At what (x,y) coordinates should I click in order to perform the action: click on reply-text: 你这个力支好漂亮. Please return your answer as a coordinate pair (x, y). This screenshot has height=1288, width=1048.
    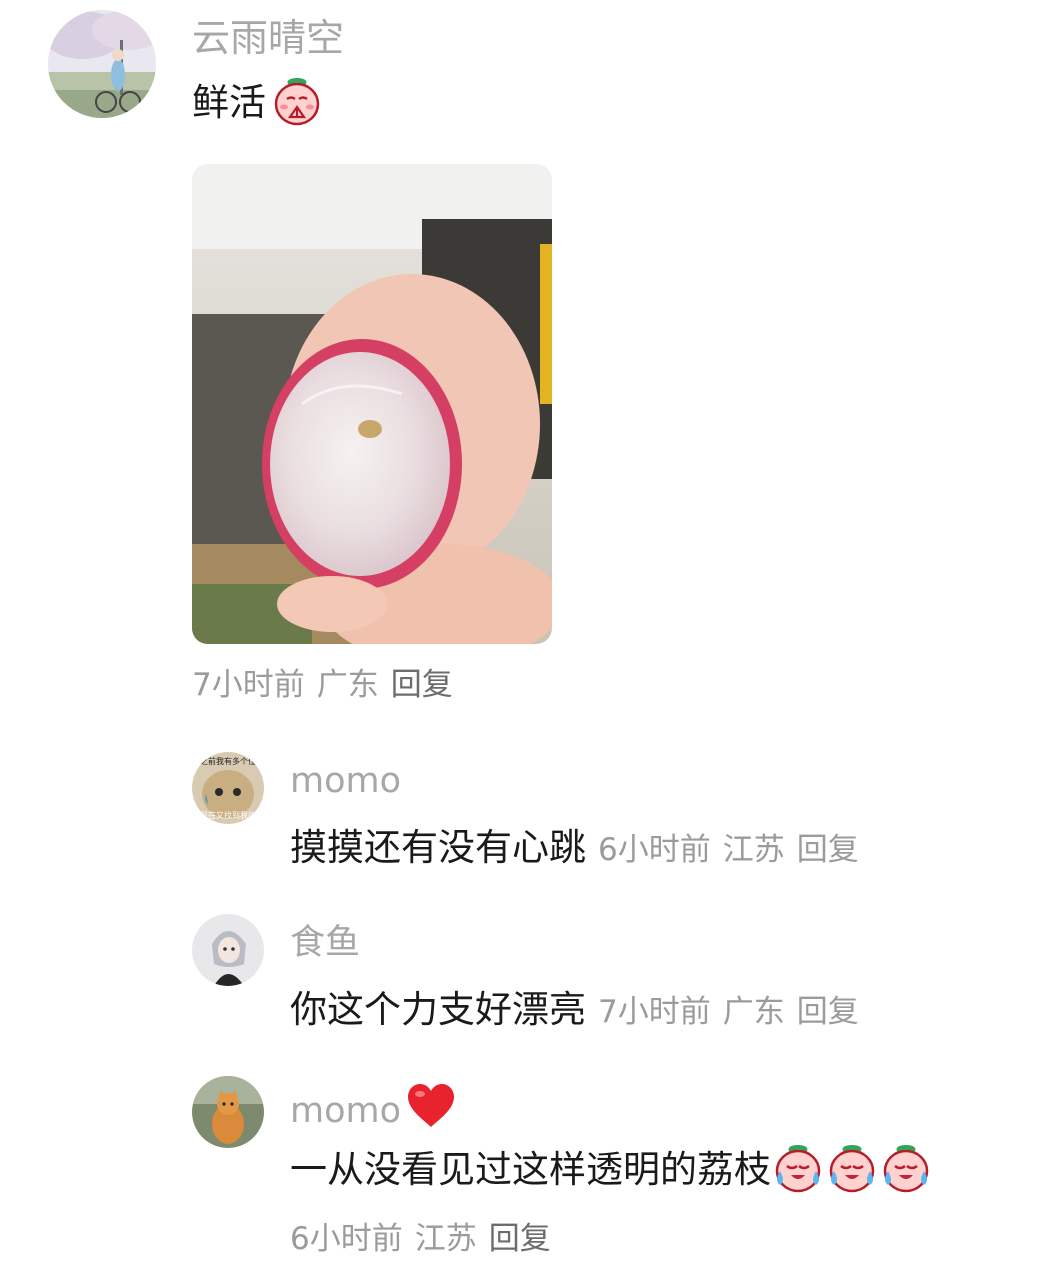
    Looking at the image, I should click on (438, 1009).